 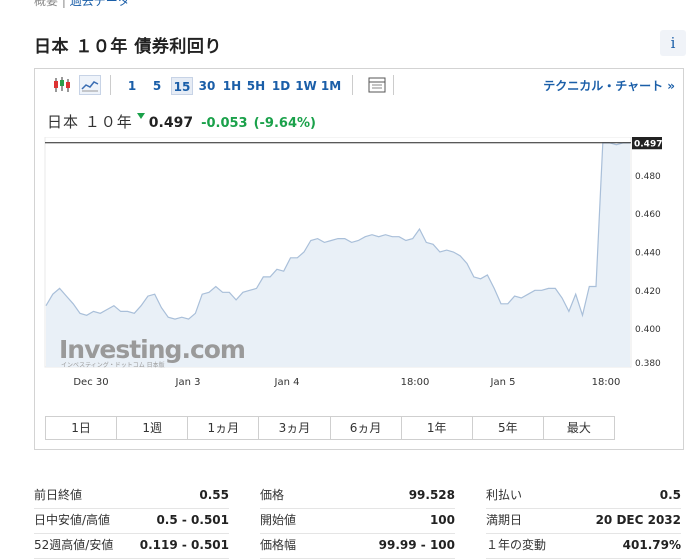 I want to click on range-5y: 5年, so click(x=508, y=428).